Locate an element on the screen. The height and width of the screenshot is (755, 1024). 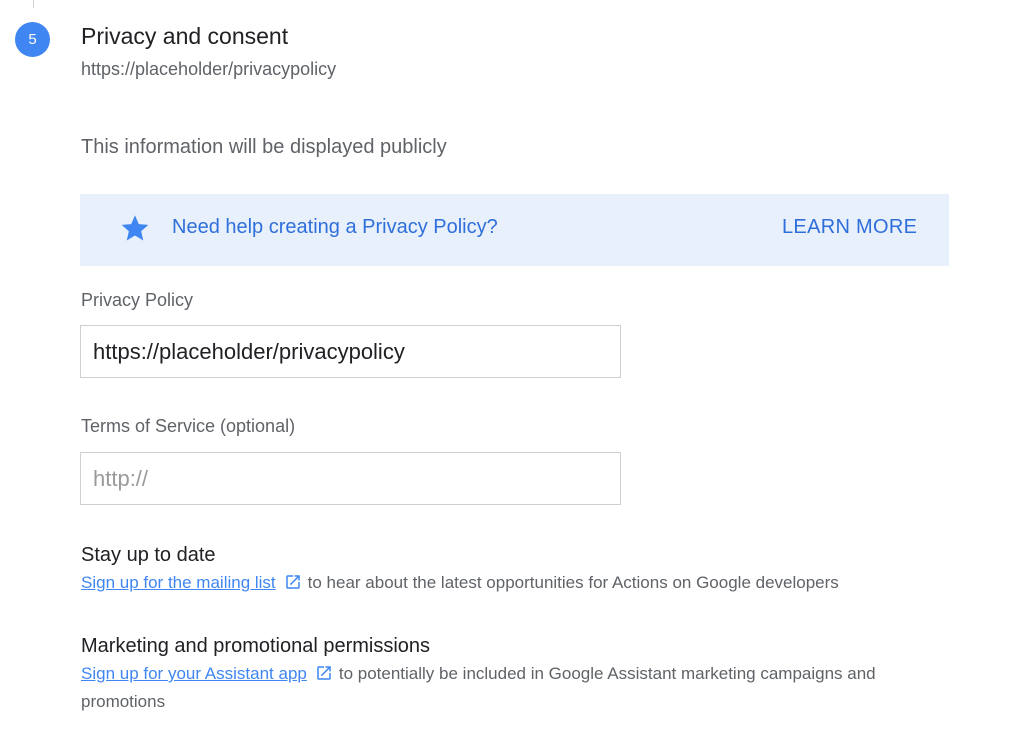
terms-of-service-input is located at coordinates (350, 478).